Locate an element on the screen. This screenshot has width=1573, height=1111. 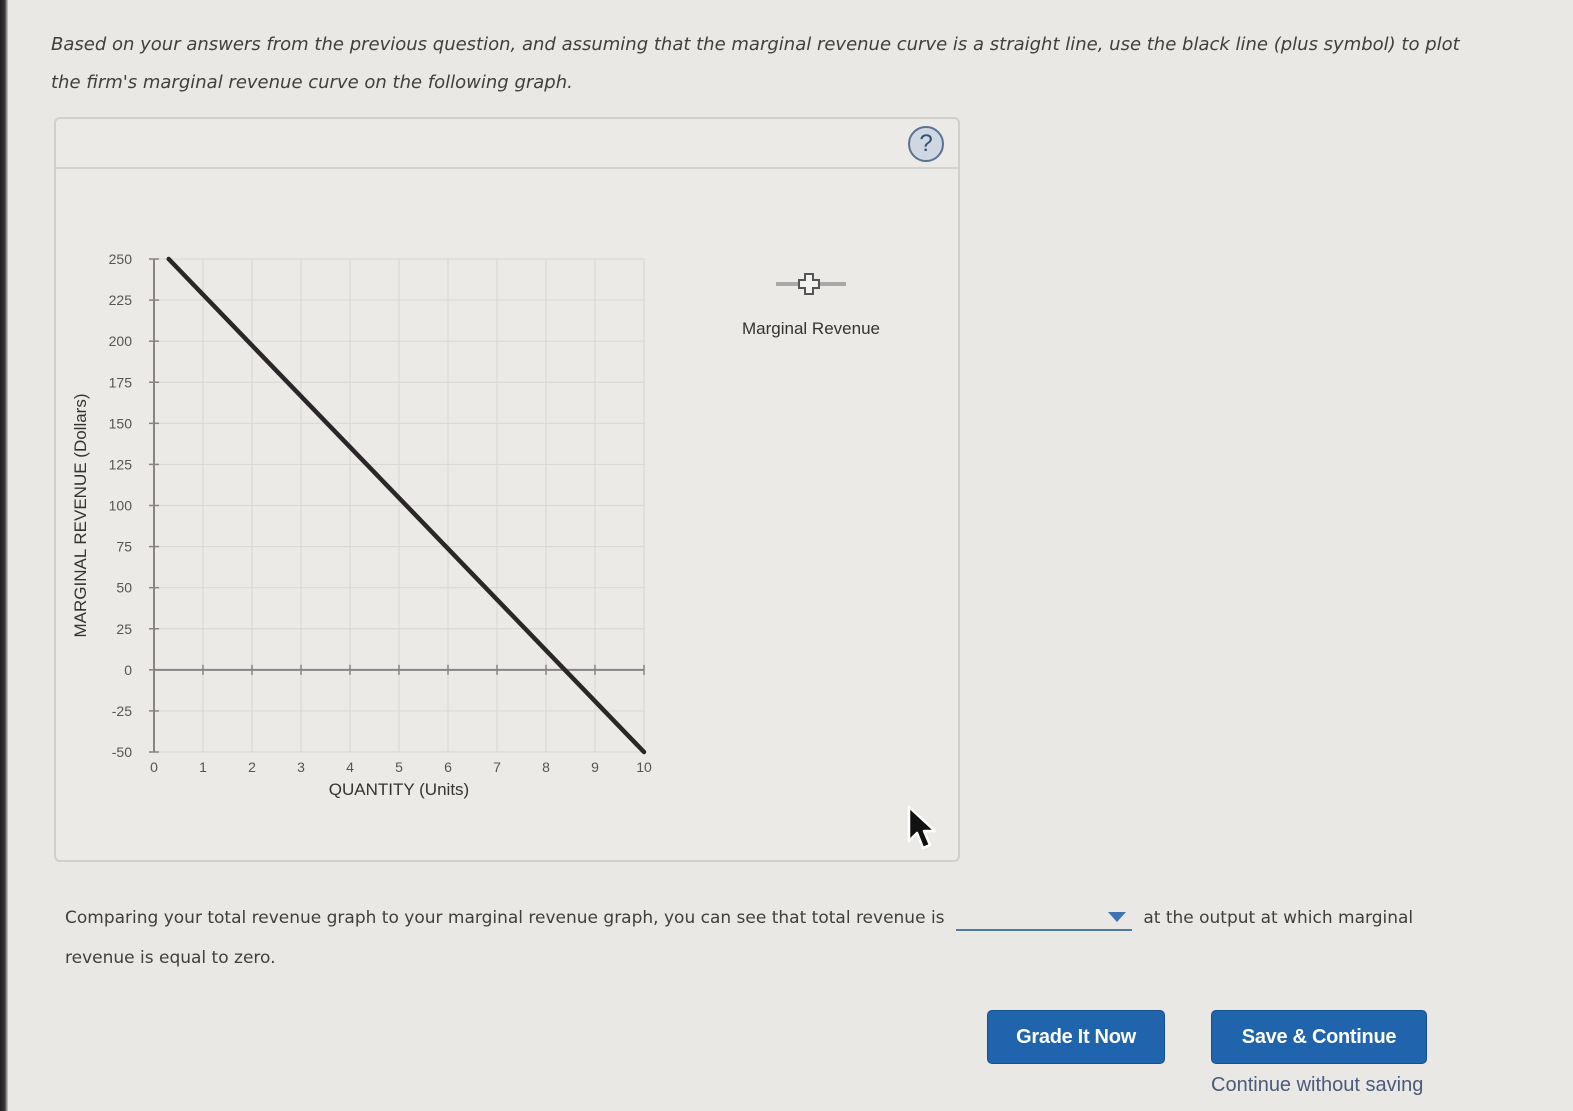
save-and-continue-button: Save & Continue is located at coordinates (1319, 1037).